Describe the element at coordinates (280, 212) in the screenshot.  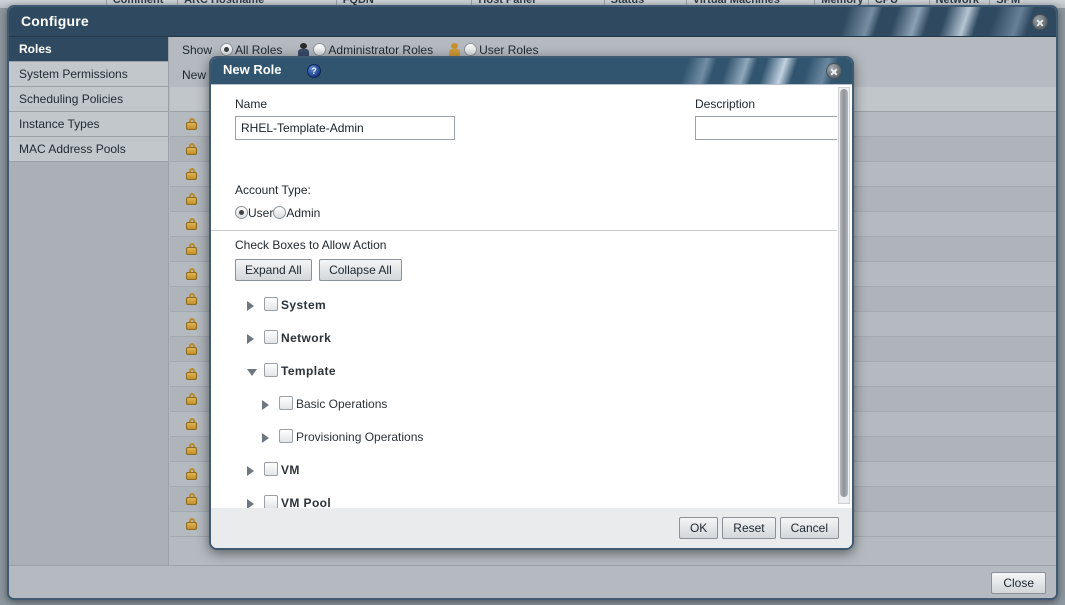
I see `radio-admin` at that location.